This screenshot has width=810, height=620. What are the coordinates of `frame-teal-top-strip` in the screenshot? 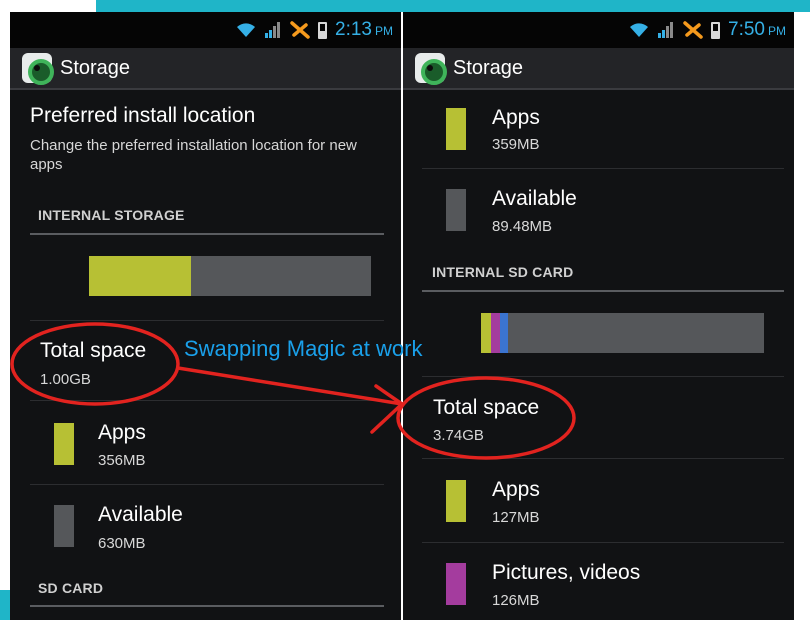 It's located at (453, 6).